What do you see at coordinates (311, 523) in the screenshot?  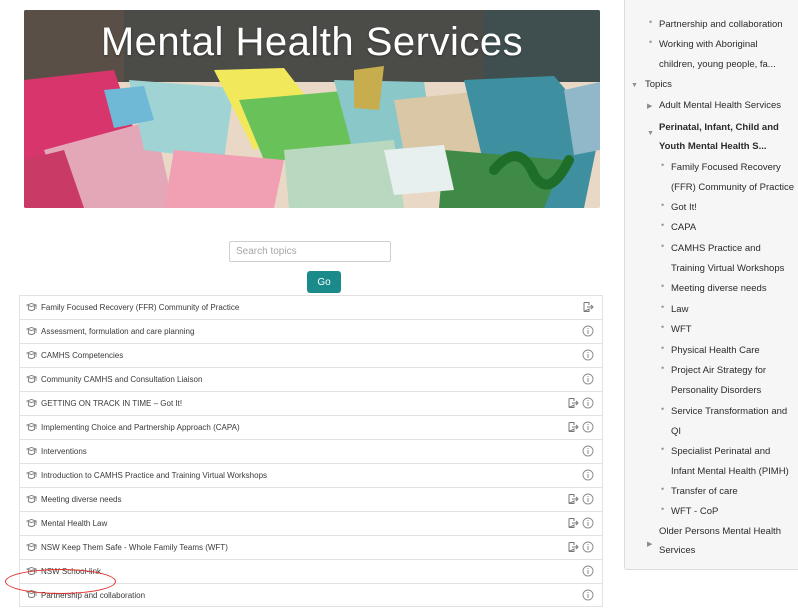 I see `topic-row: Mental Health Law` at bounding box center [311, 523].